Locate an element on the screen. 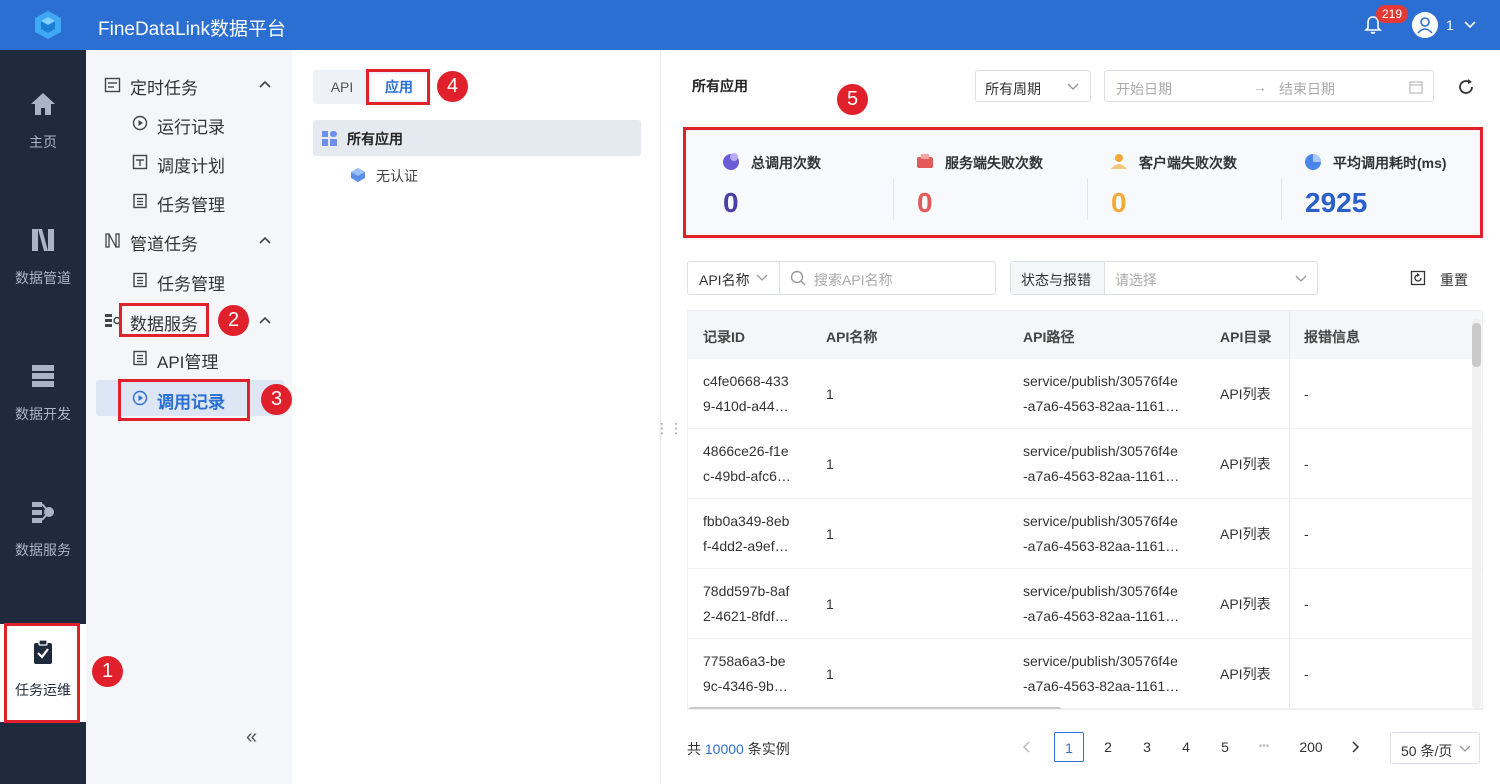 The width and height of the screenshot is (1500, 784). home-icon is located at coordinates (43, 104).